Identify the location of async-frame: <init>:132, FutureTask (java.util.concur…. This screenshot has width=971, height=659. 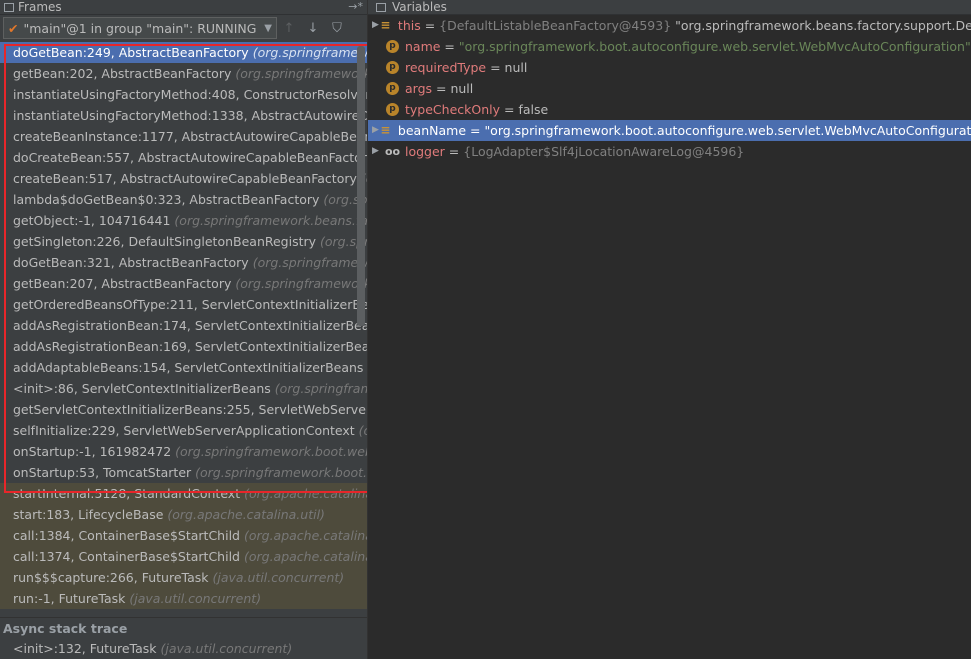
(190, 648).